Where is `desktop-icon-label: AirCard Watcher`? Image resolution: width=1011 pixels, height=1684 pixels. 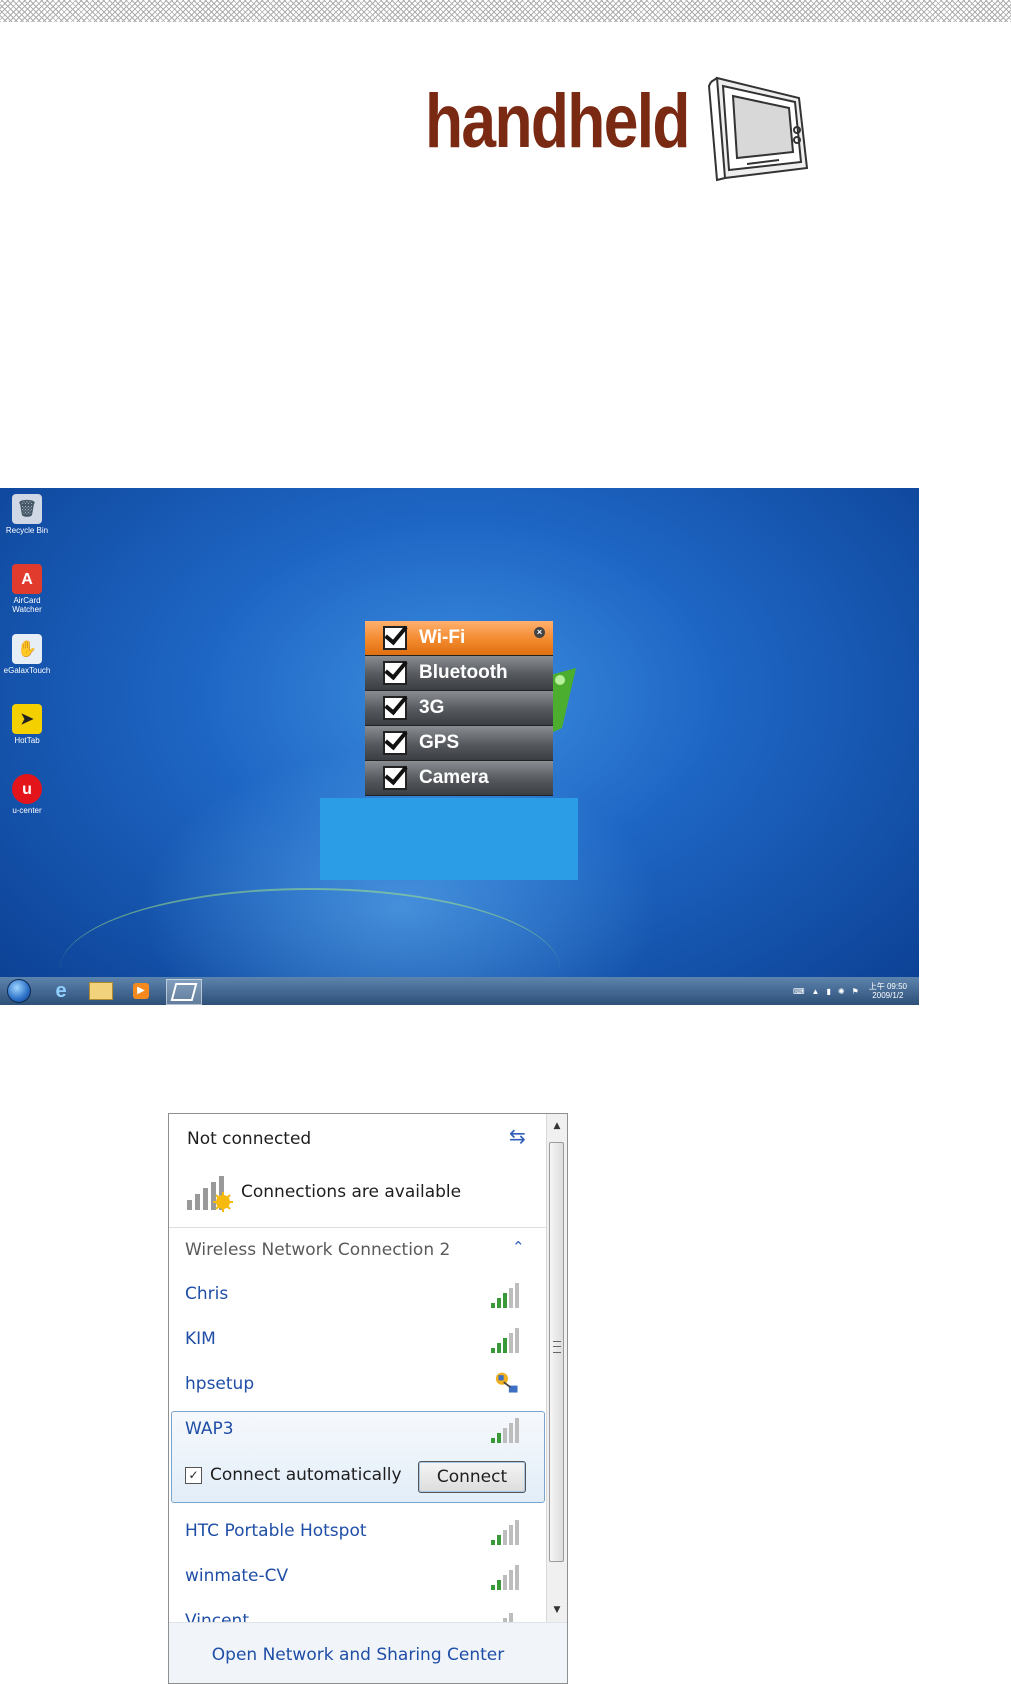
desktop-icon-label: AirCard Watcher is located at coordinates (27, 605).